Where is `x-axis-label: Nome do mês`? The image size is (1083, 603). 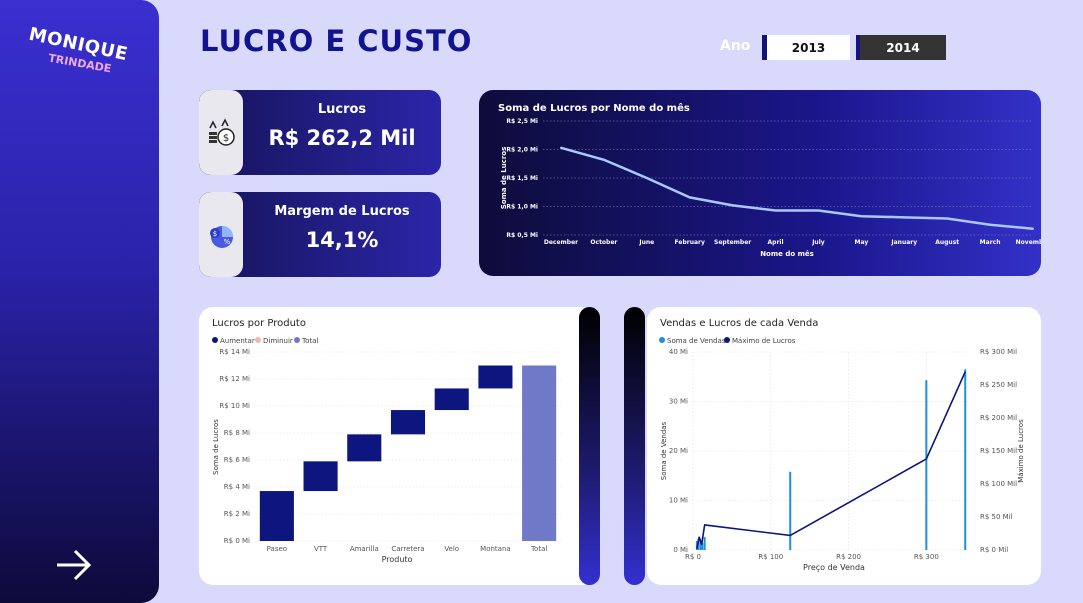
x-axis-label: Nome do mês is located at coordinates (787, 254).